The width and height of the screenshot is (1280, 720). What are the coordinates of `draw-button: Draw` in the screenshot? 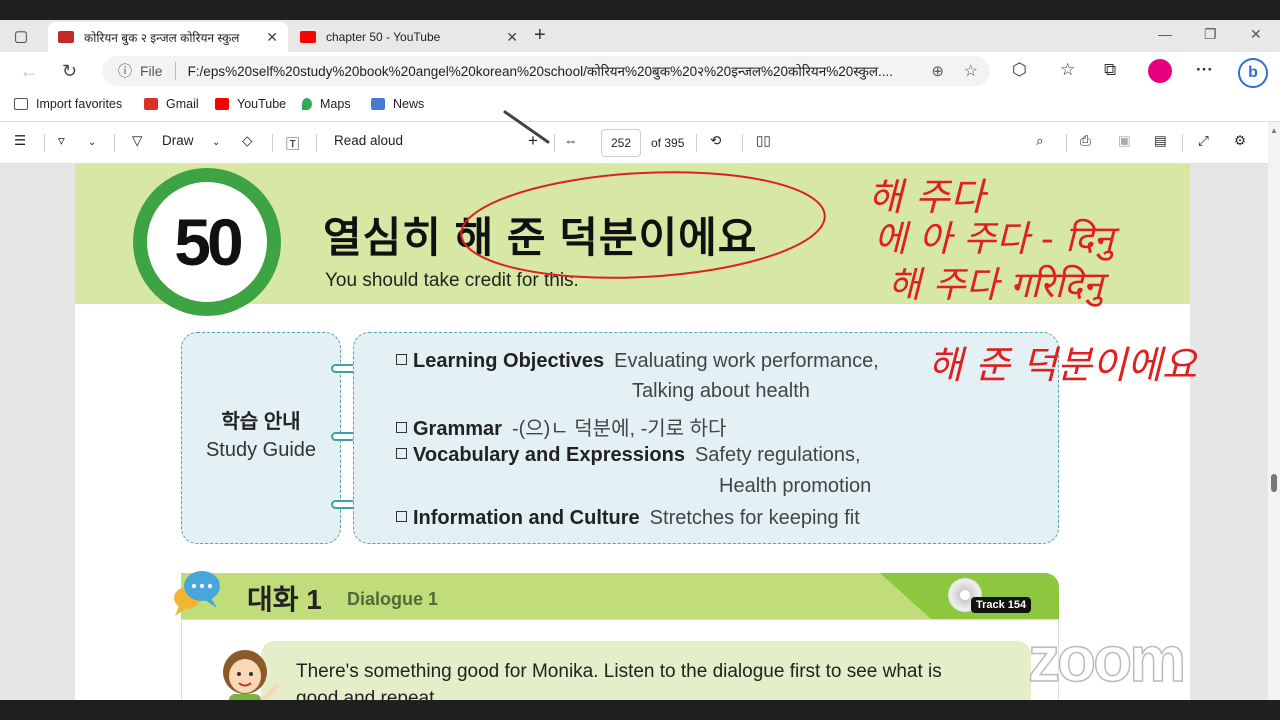 It's located at (178, 140).